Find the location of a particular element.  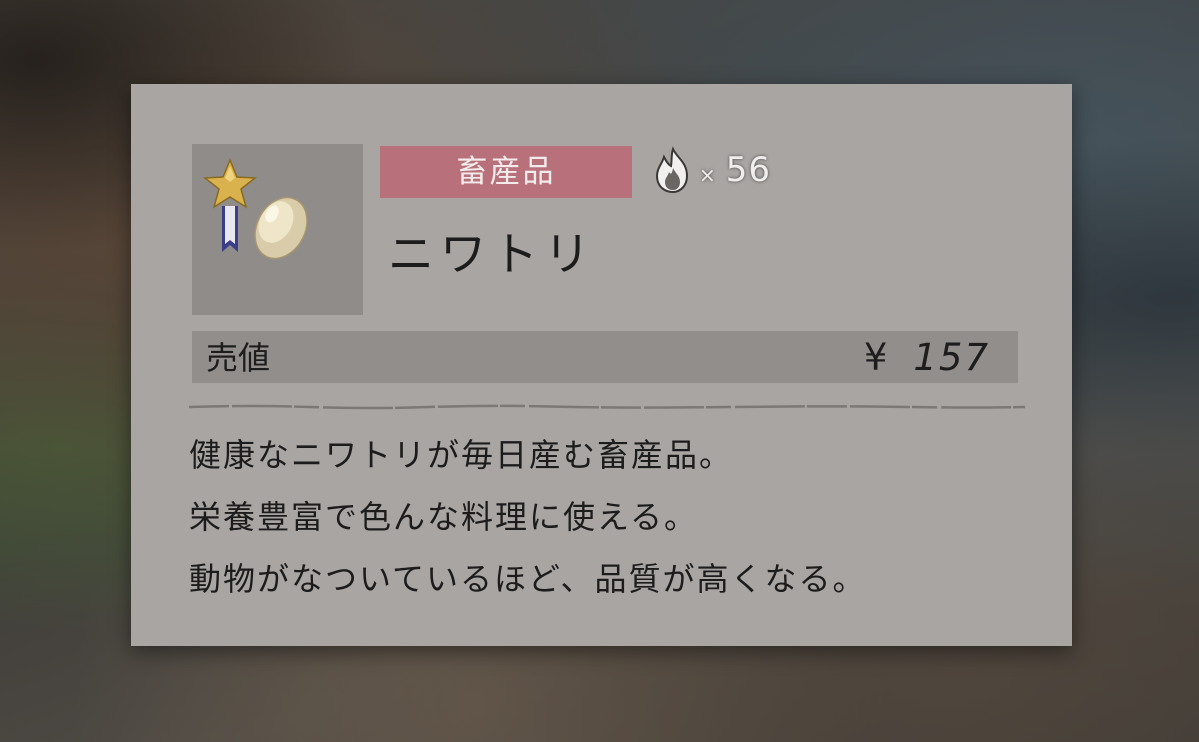

description-line: 健康なニワトリが毎日産む畜産品。 is located at coordinates (461, 455).